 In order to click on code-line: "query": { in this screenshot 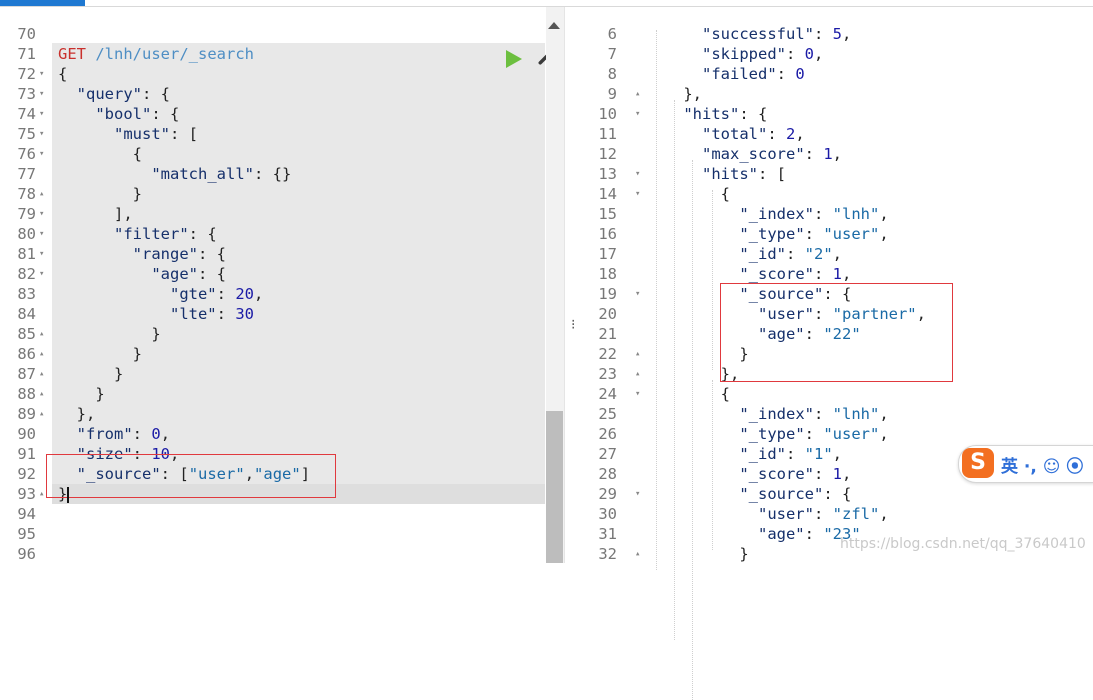, I will do `click(114, 94)`.